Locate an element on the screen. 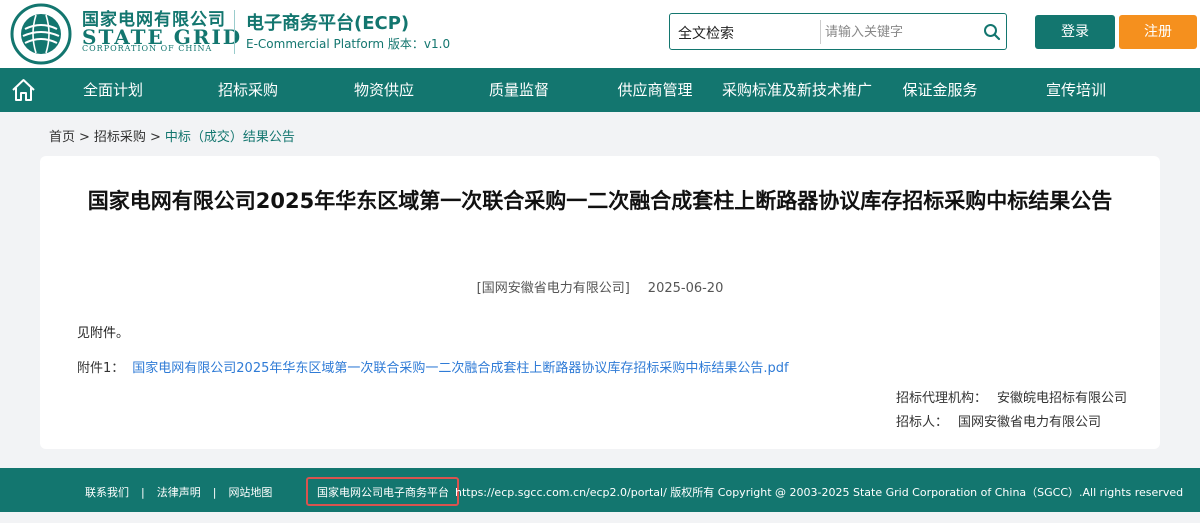  agency-line: 招标代理机构： 安徽皖电招标有限公司 is located at coordinates (1011, 396).